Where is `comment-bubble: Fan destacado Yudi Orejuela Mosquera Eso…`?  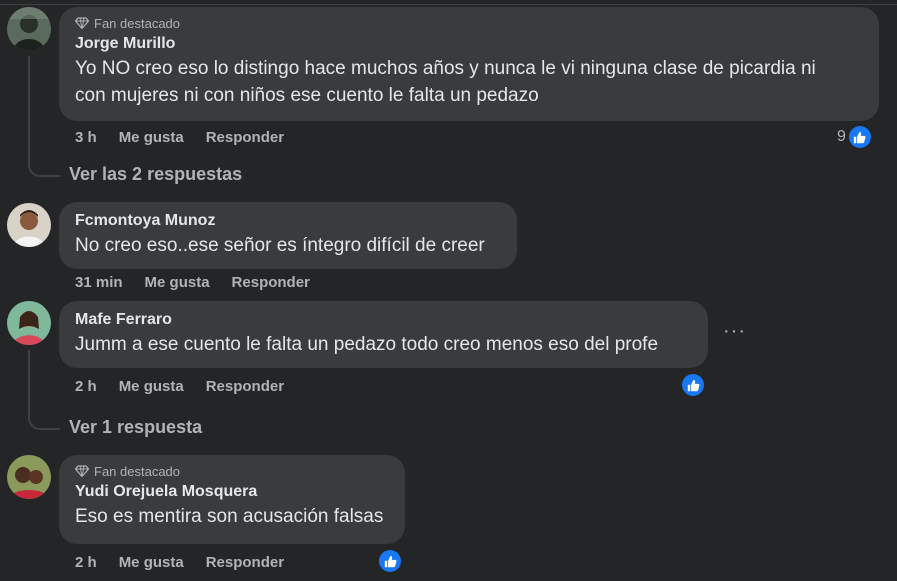 comment-bubble: Fan destacado Yudi Orejuela Mosquera Eso… is located at coordinates (232, 499).